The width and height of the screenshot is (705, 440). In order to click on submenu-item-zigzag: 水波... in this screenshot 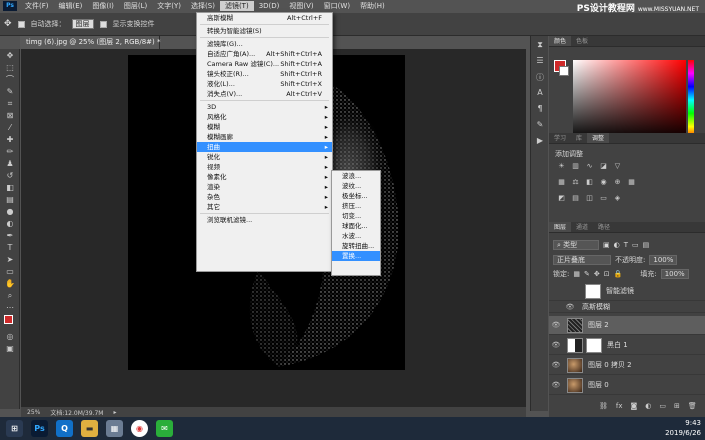, I will do `click(356, 236)`.